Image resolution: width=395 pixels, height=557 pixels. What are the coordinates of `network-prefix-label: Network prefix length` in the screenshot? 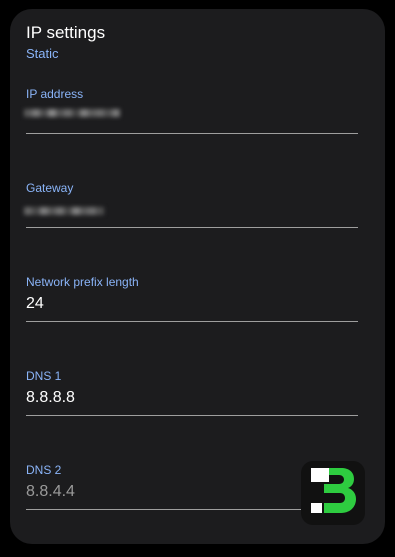 It's located at (82, 282).